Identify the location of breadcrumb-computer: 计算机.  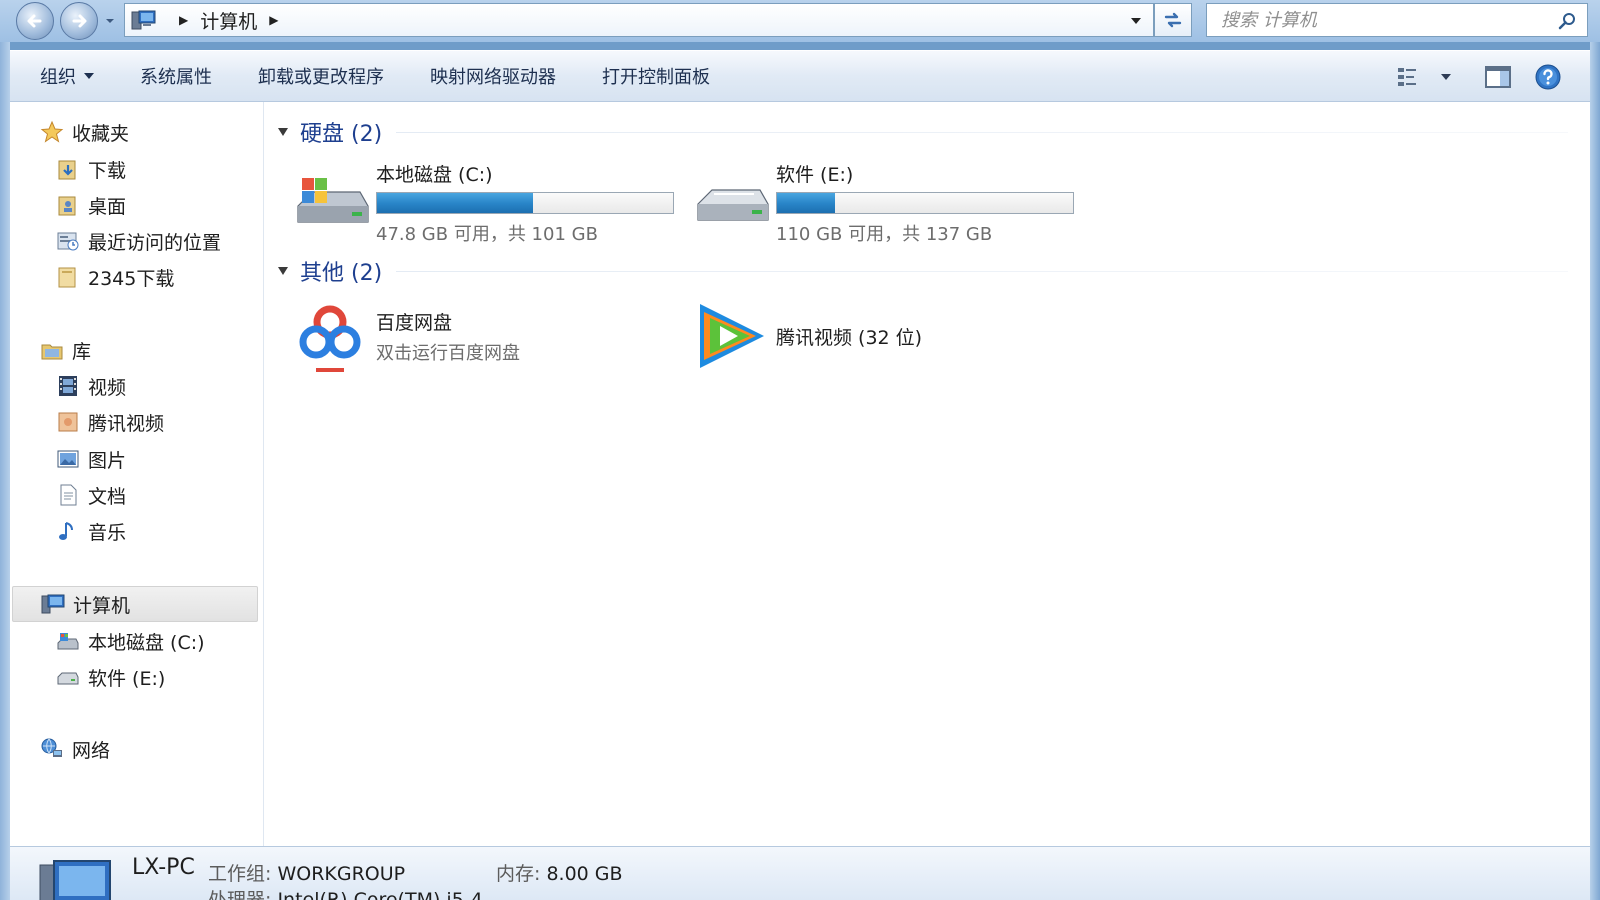
(228, 20).